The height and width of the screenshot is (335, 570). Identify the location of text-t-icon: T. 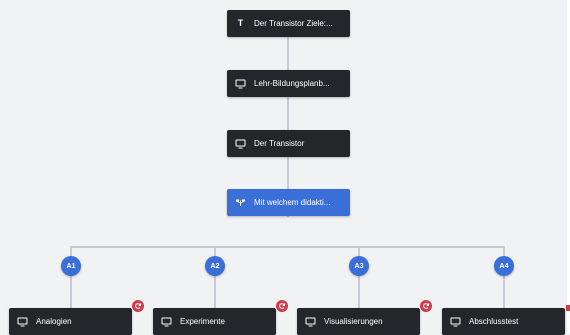
(240, 23).